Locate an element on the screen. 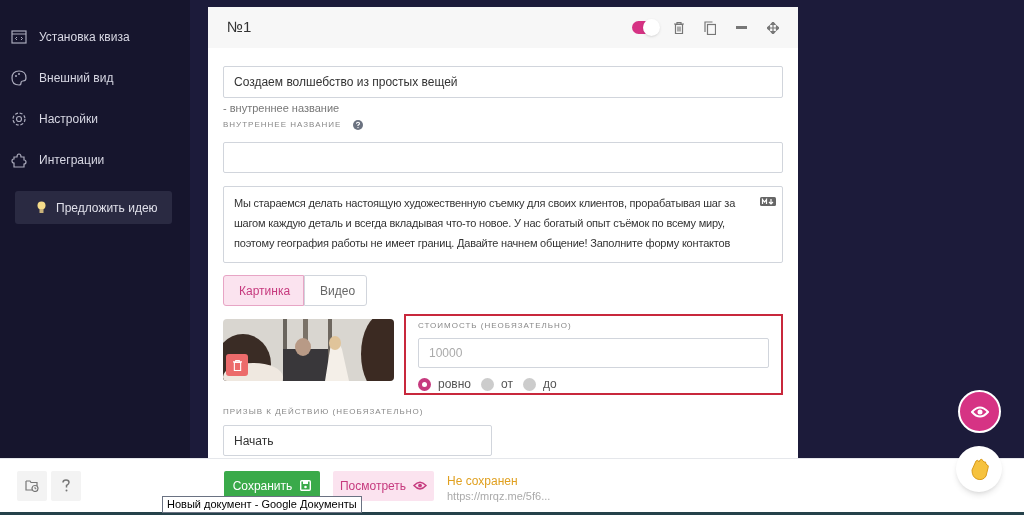 Image resolution: width=1024 pixels, height=515 pixels. save-status-text: Не сохранен is located at coordinates (483, 481).